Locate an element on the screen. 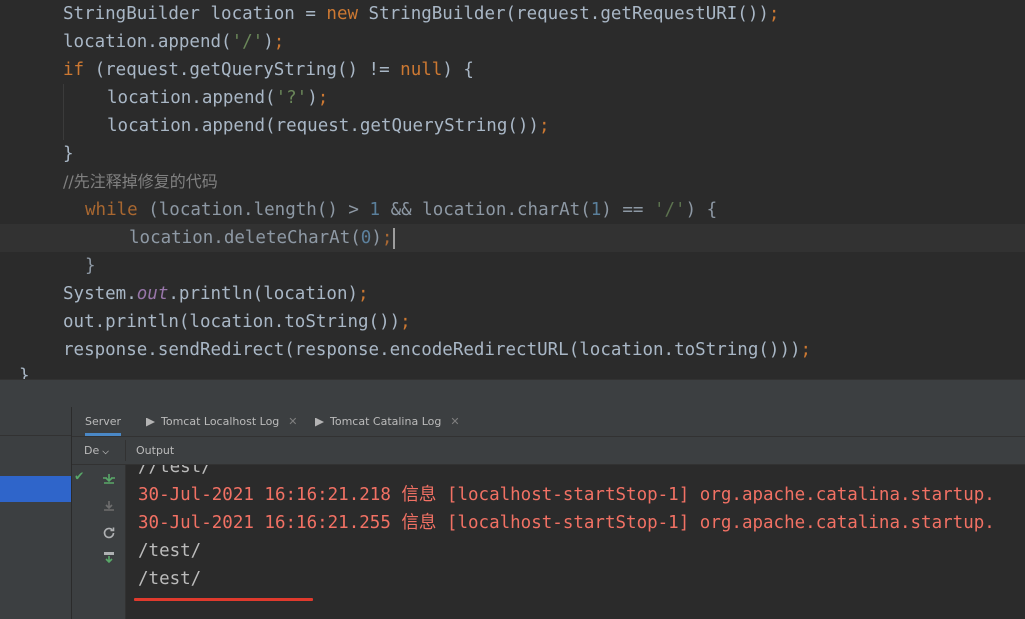 The height and width of the screenshot is (619, 1025). code-text: location.deleteCharAt(0); is located at coordinates (262, 238).